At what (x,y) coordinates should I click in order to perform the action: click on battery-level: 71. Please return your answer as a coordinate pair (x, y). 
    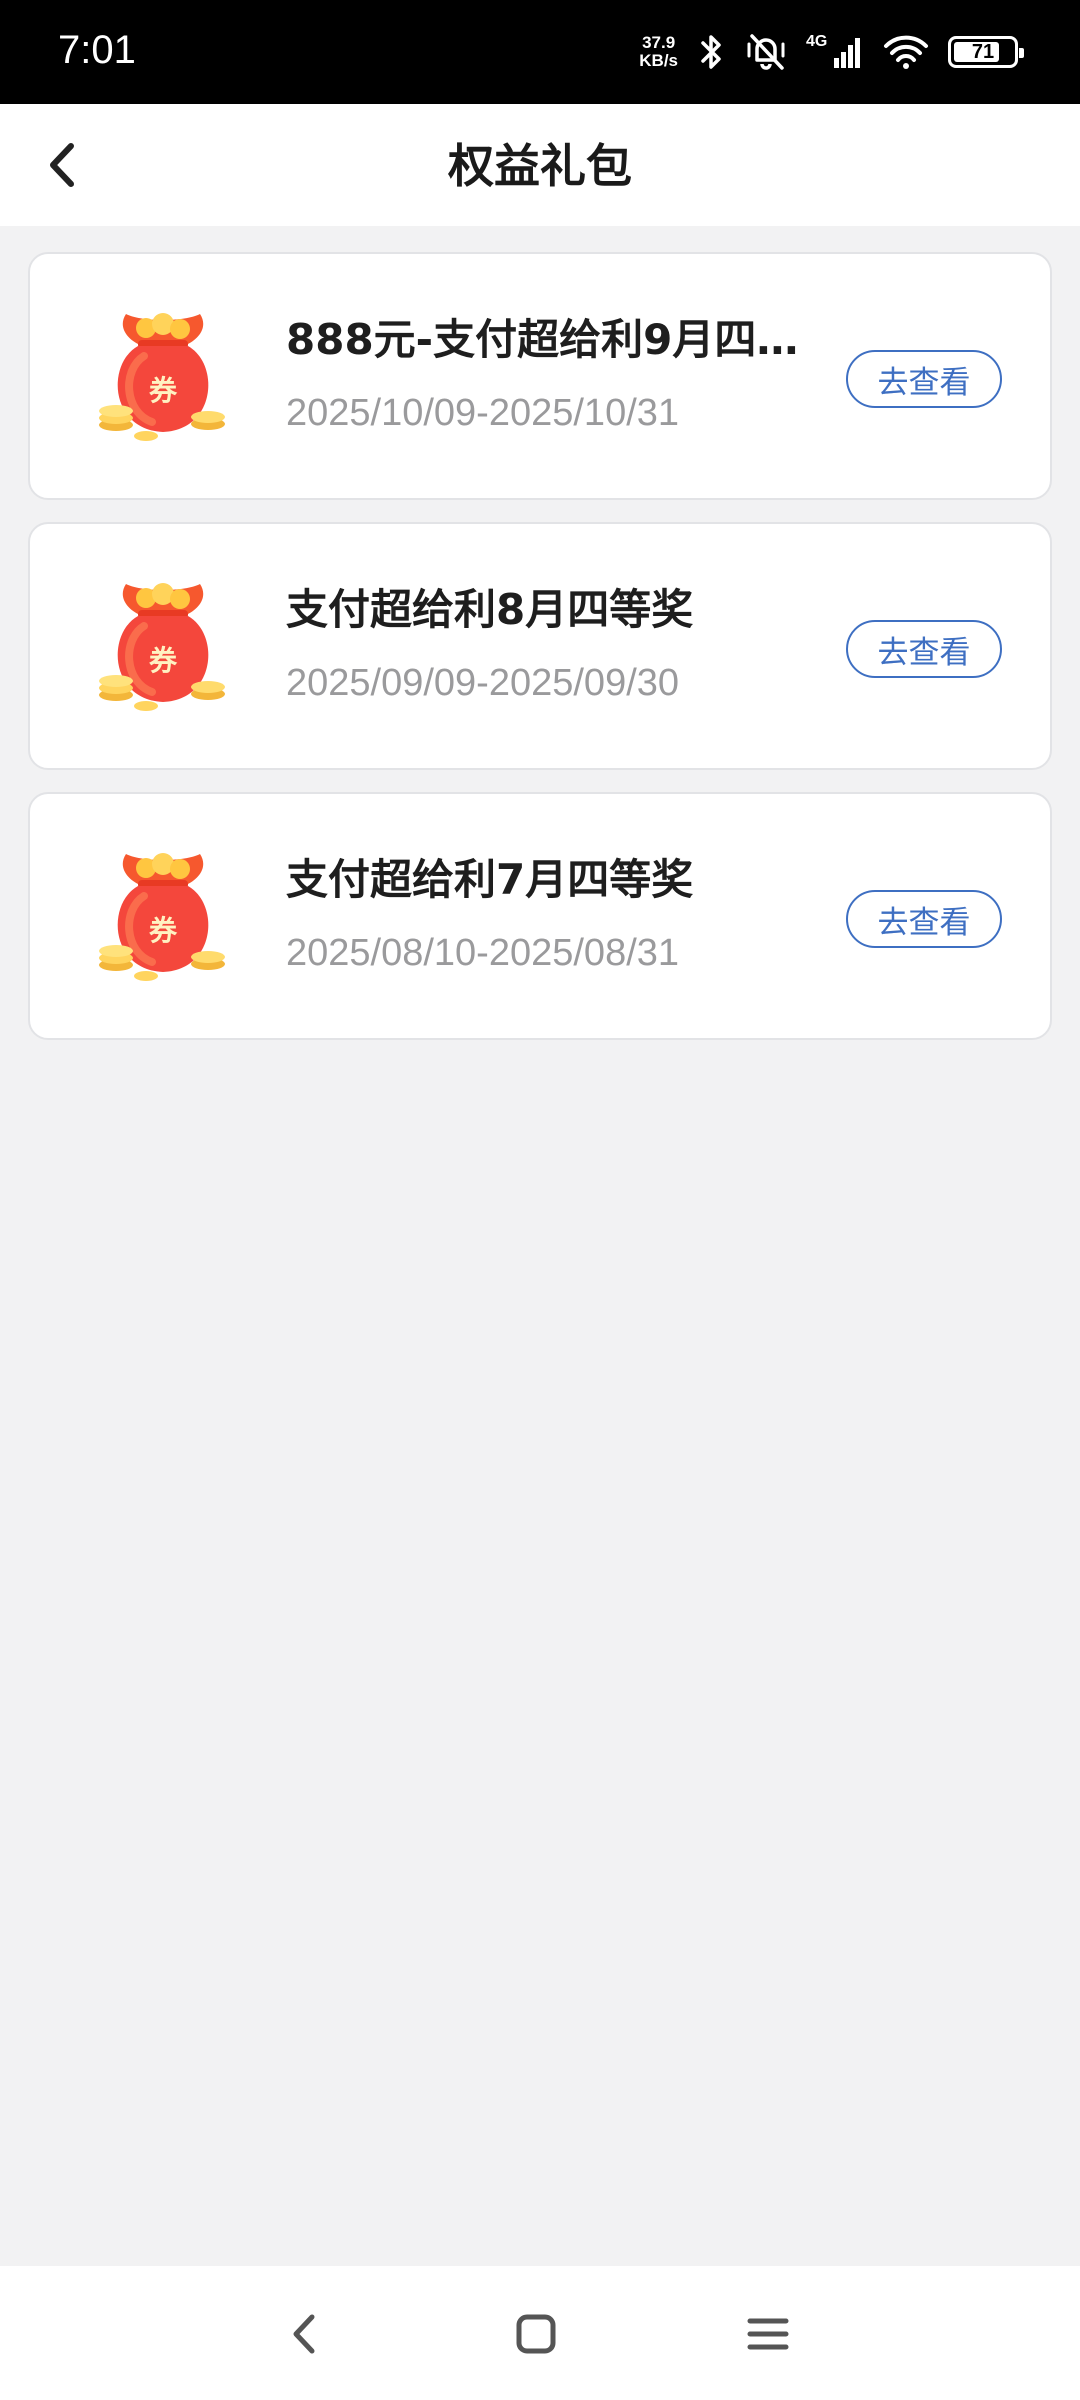
    Looking at the image, I should click on (983, 51).